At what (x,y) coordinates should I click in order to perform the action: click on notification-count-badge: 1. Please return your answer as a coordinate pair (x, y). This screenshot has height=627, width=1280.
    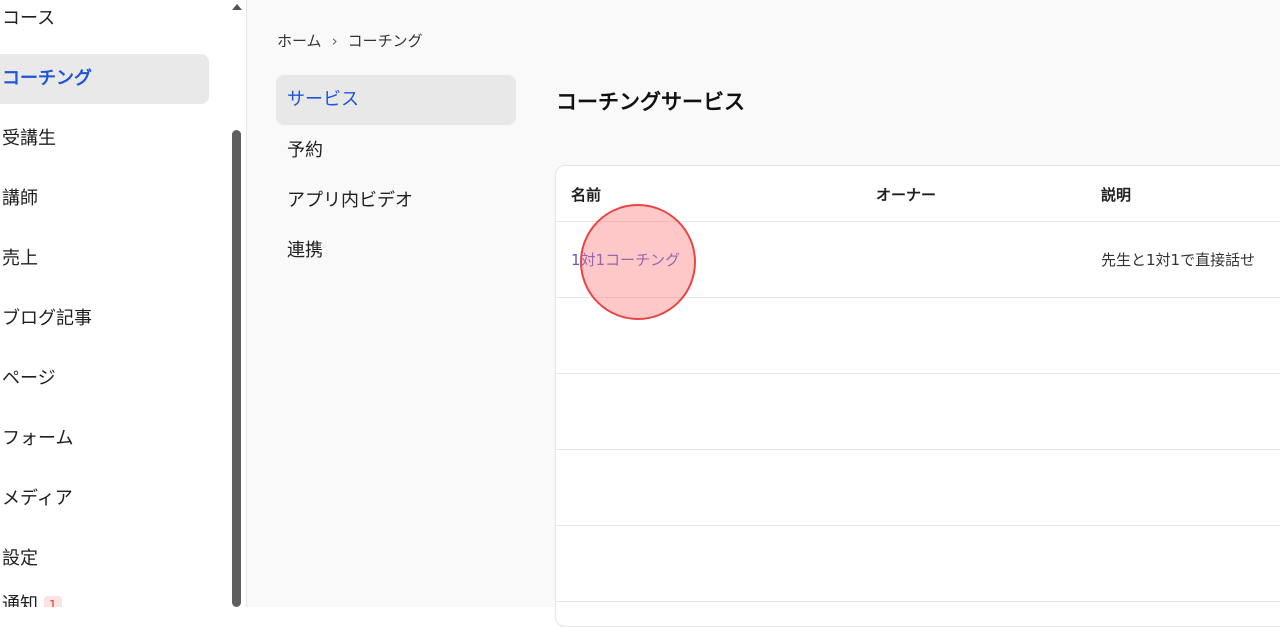
    Looking at the image, I should click on (53, 601).